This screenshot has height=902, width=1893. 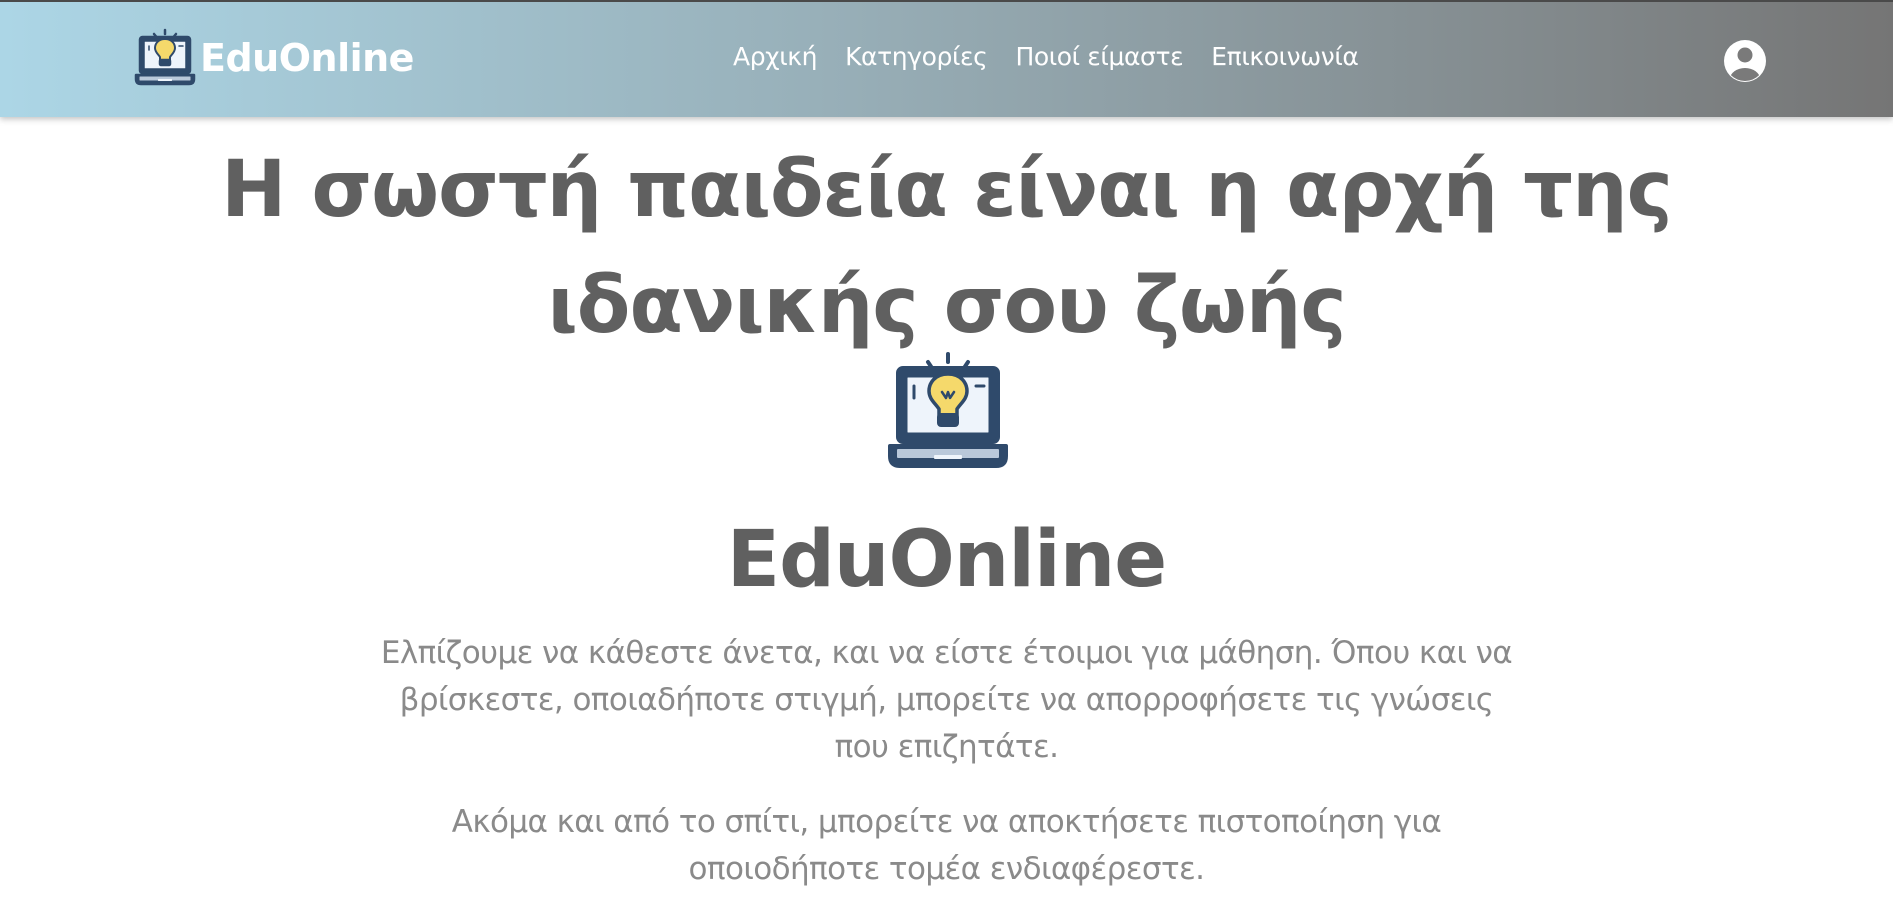 I want to click on user-circle-icon, so click(x=1745, y=61).